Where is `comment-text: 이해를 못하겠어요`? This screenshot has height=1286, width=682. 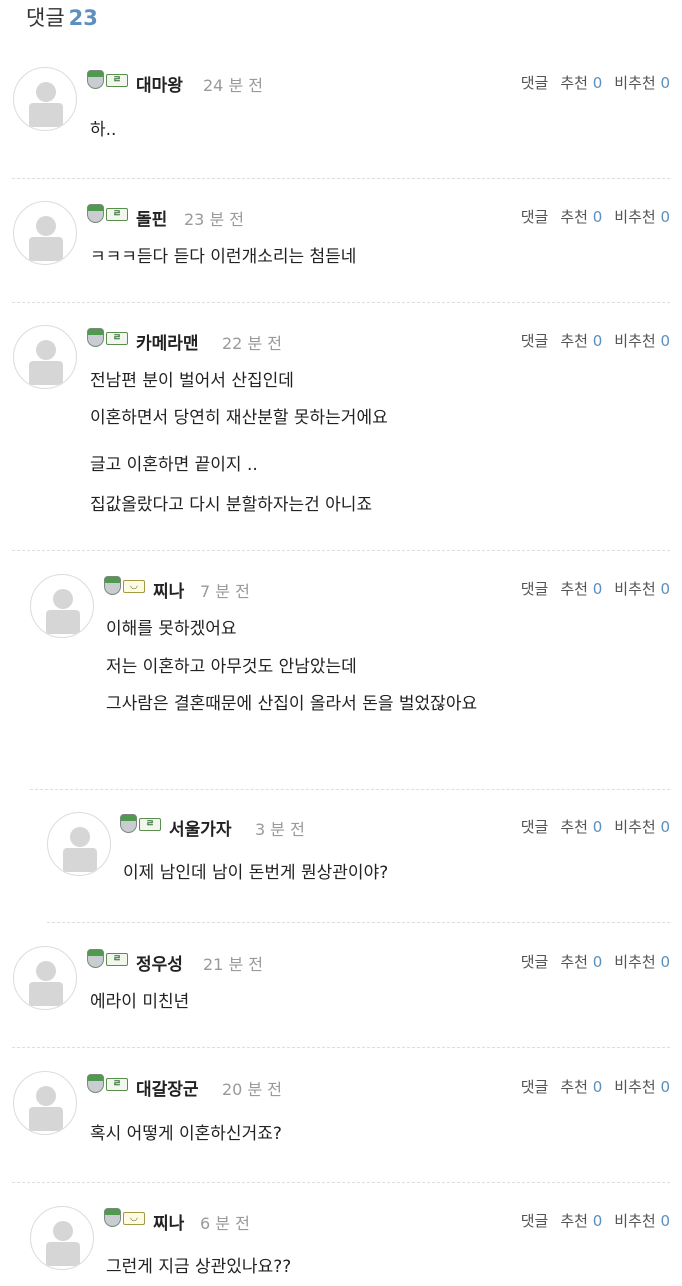
comment-text: 이해를 못하겠어요 is located at coordinates (171, 629).